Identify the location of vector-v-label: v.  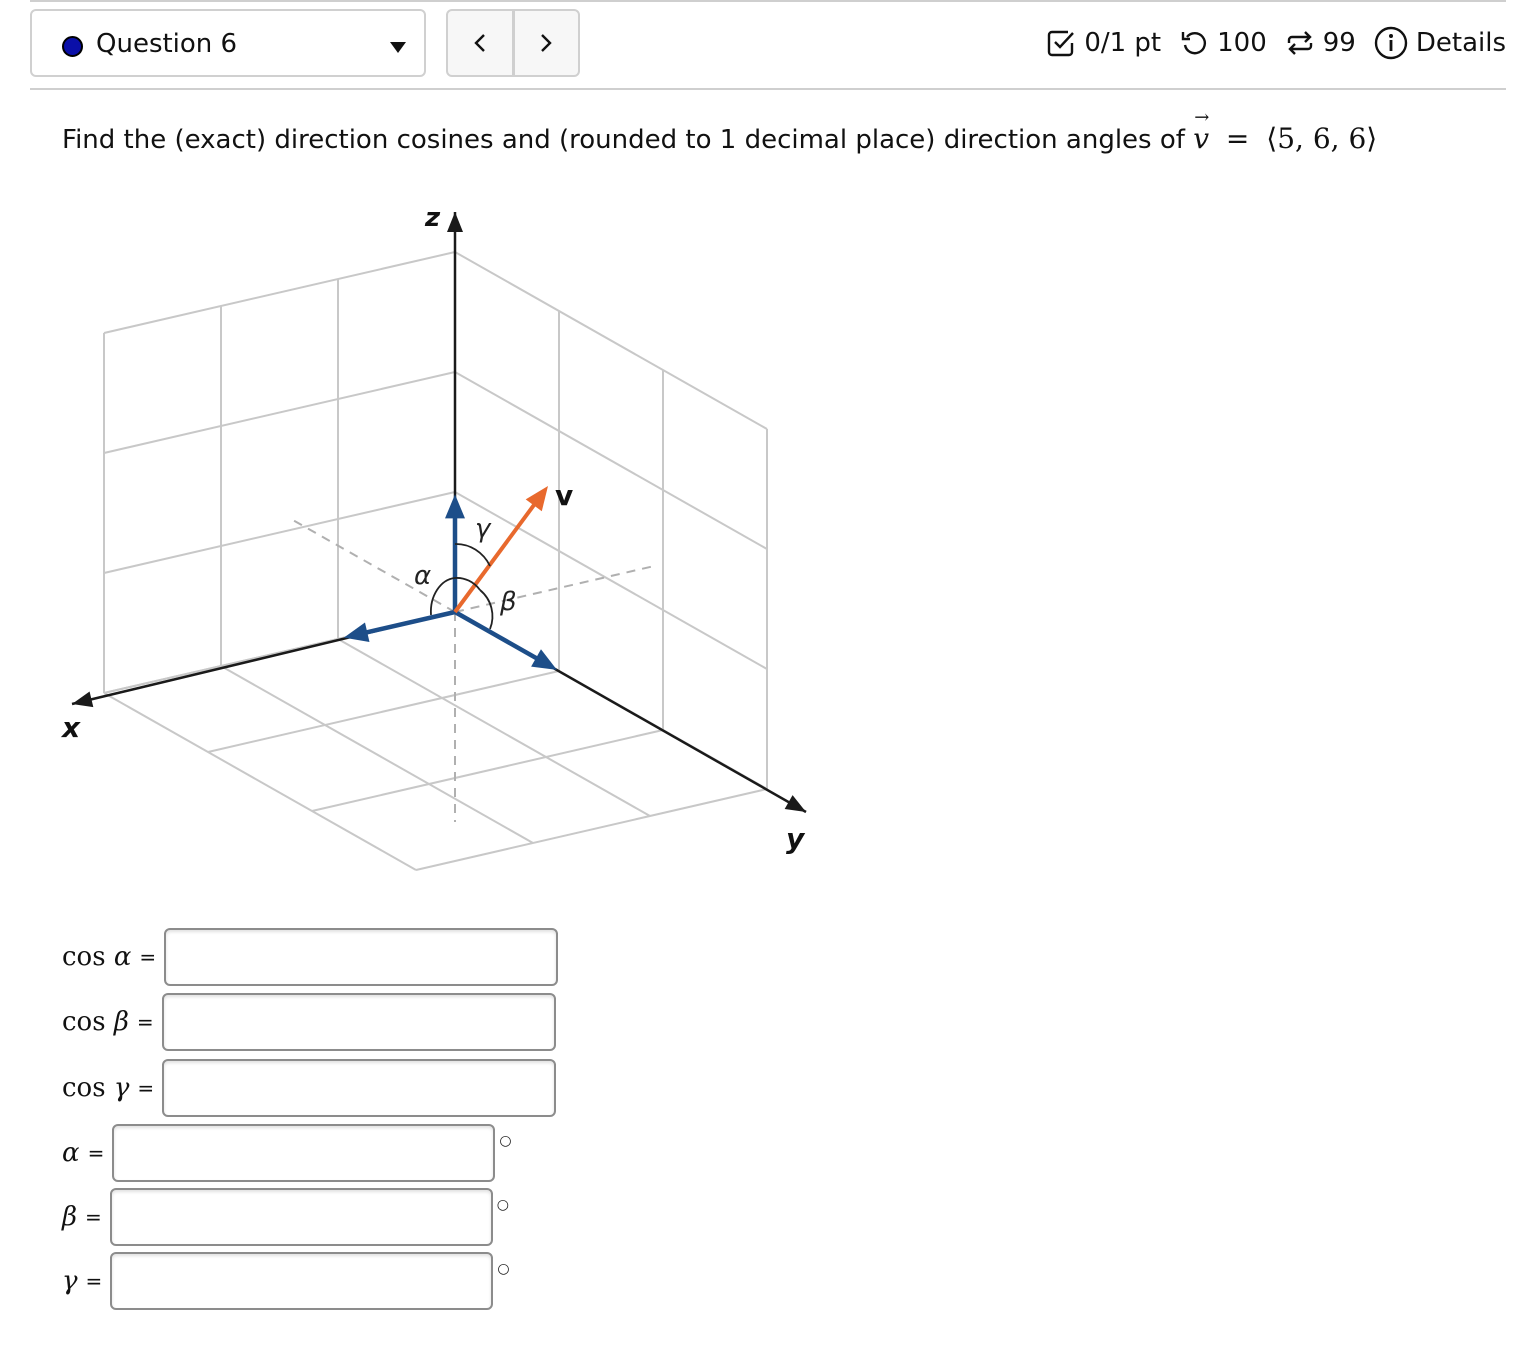
(564, 495).